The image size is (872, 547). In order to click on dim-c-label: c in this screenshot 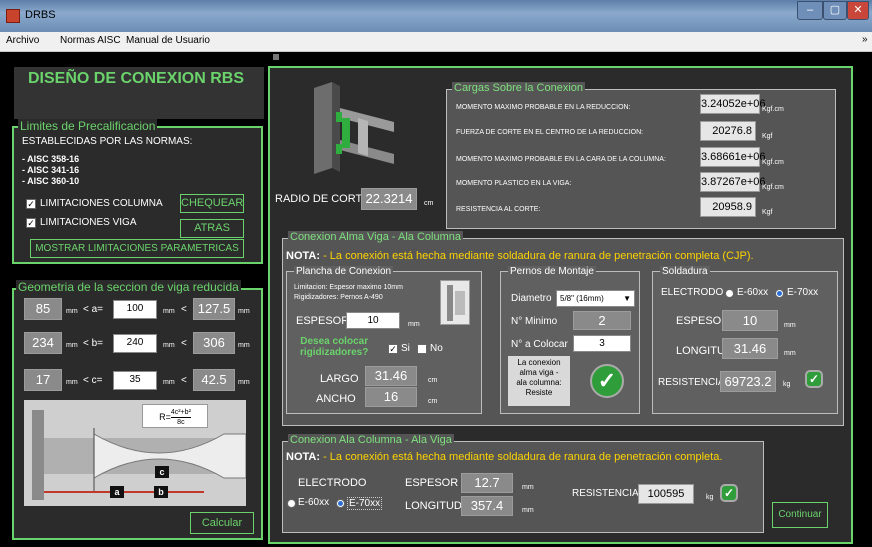, I will do `click(162, 472)`.